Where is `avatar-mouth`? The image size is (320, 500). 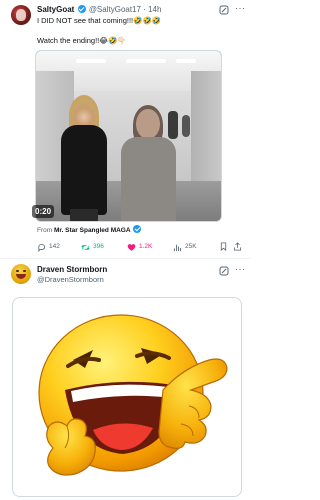
avatar-mouth is located at coordinates (21, 276).